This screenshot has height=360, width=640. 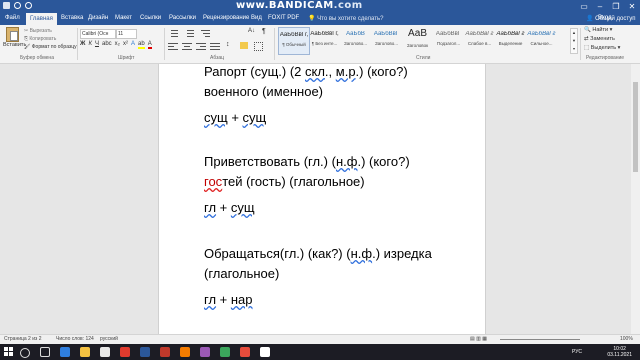 I want to click on ribbon-options-icon: ▭, so click(x=584, y=6).